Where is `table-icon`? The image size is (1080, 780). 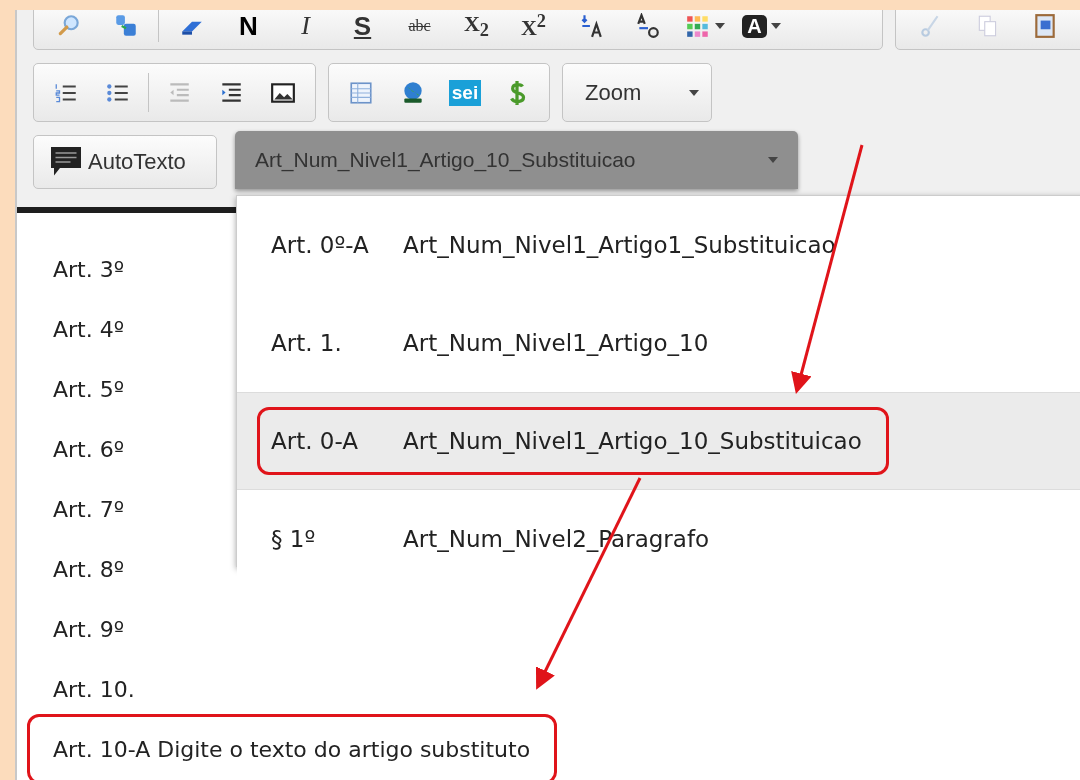 table-icon is located at coordinates (361, 92).